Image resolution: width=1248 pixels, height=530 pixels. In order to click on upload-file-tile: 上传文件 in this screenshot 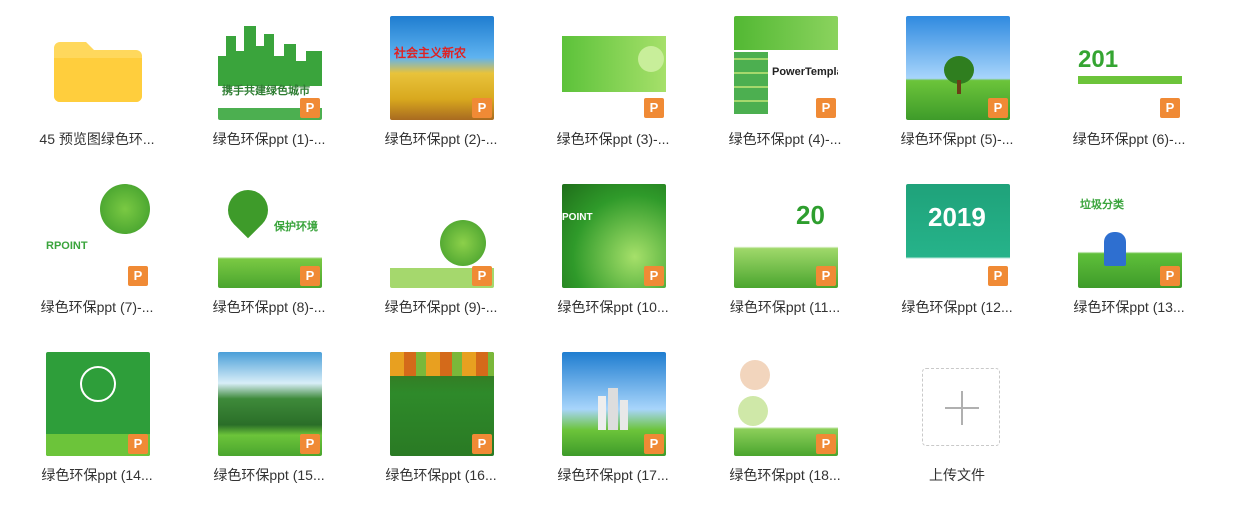, I will do `click(957, 415)`.